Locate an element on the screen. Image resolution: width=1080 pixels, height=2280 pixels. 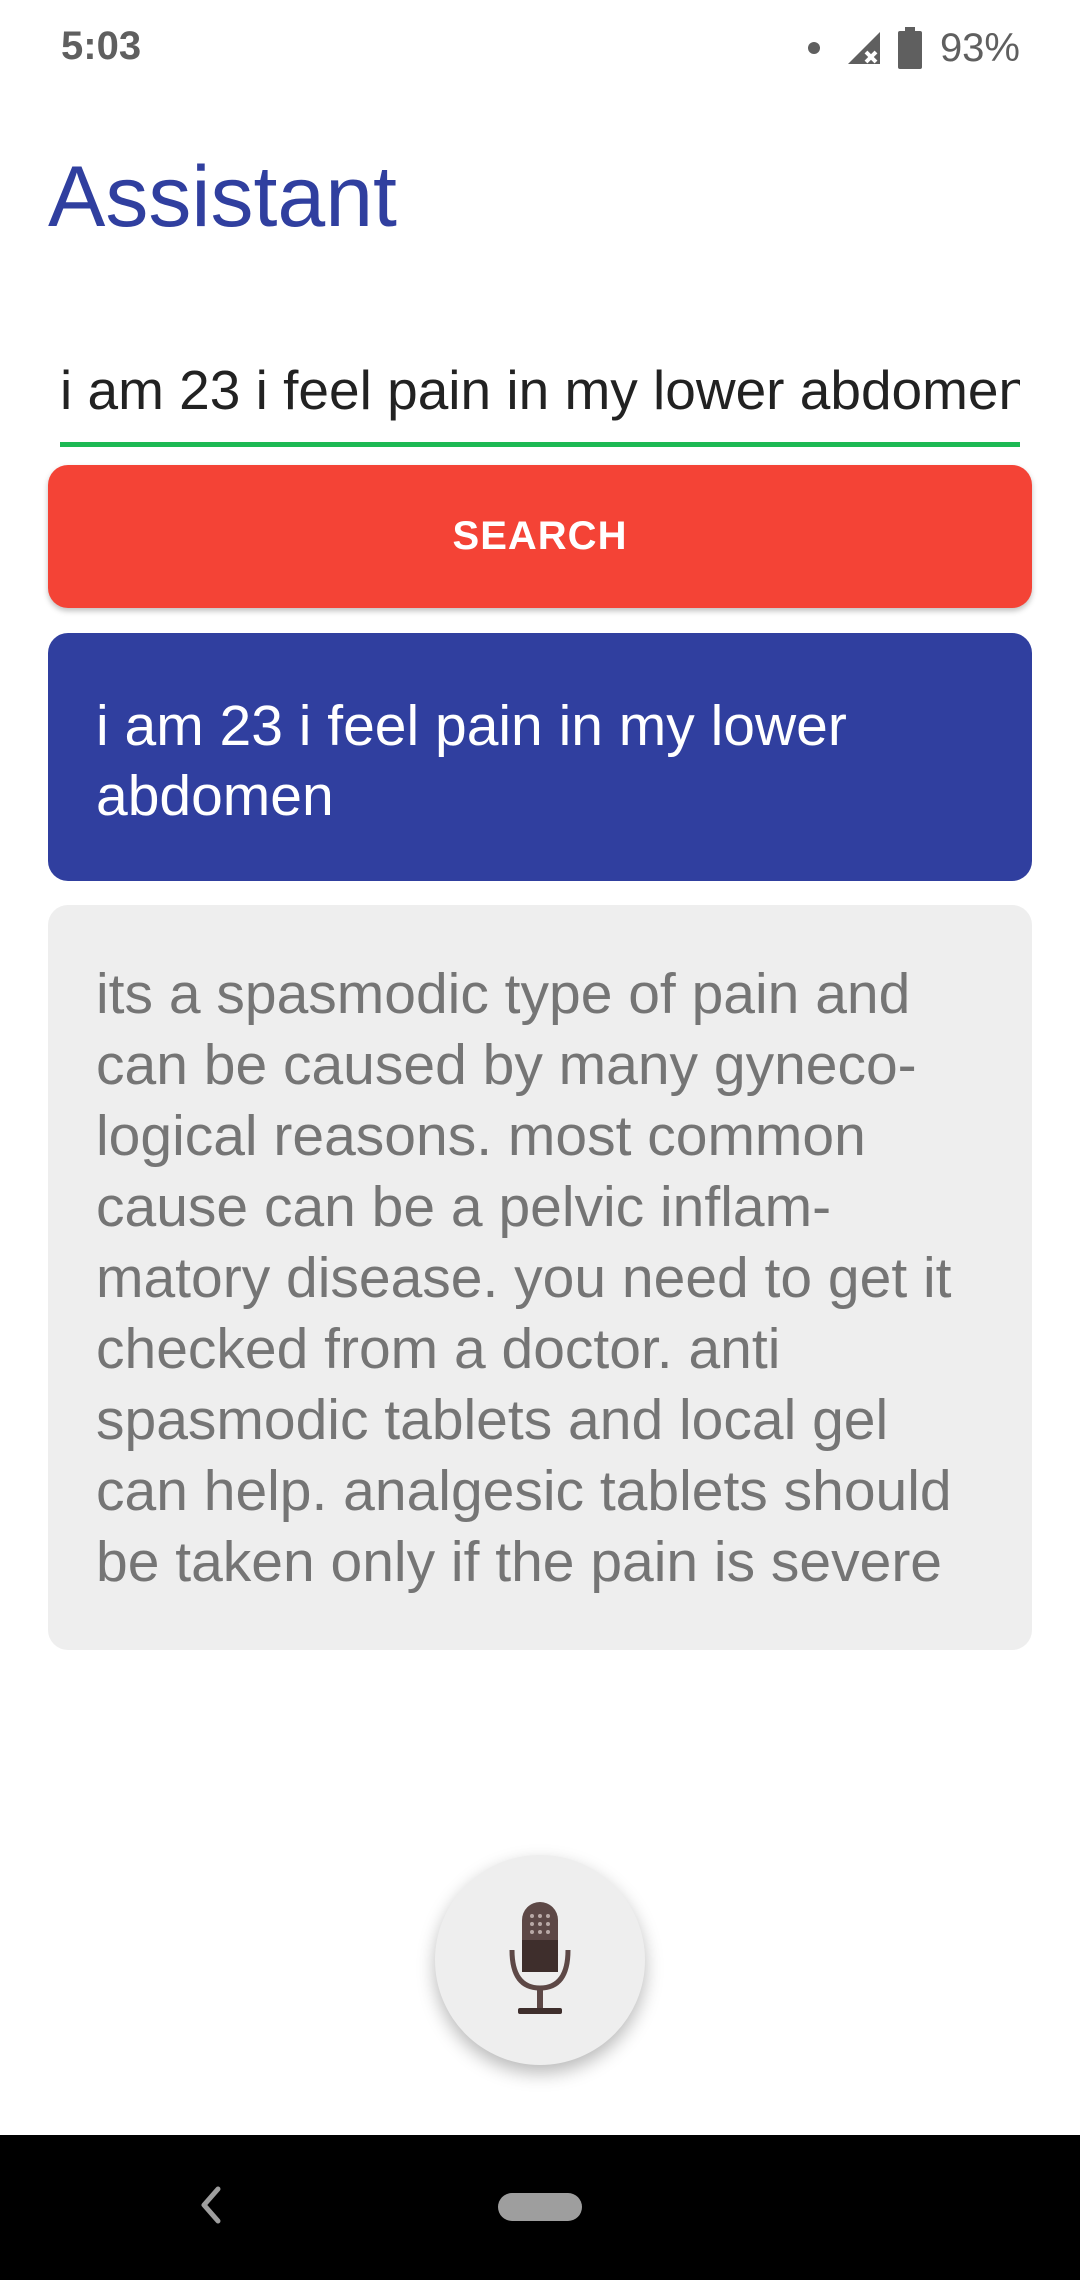
home-pill-icon is located at coordinates (540, 2207).